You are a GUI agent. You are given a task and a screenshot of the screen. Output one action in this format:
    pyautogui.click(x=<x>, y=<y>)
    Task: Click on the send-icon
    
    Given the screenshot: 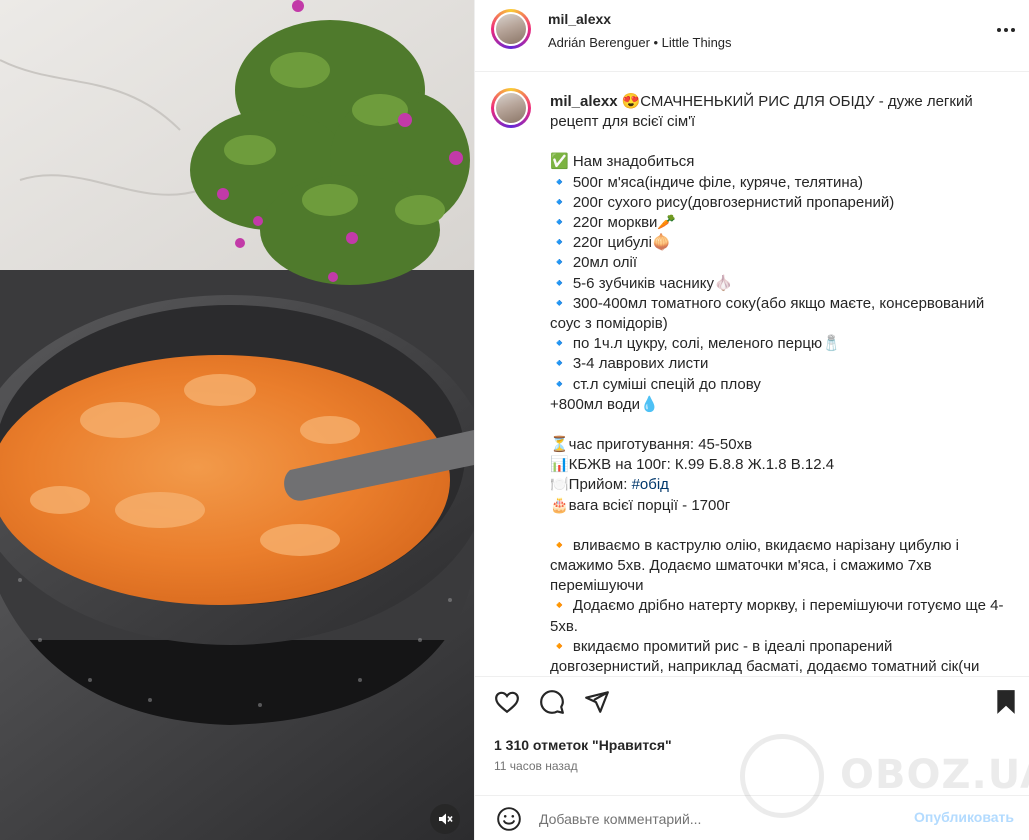 What is the action you would take?
    pyautogui.click(x=597, y=702)
    